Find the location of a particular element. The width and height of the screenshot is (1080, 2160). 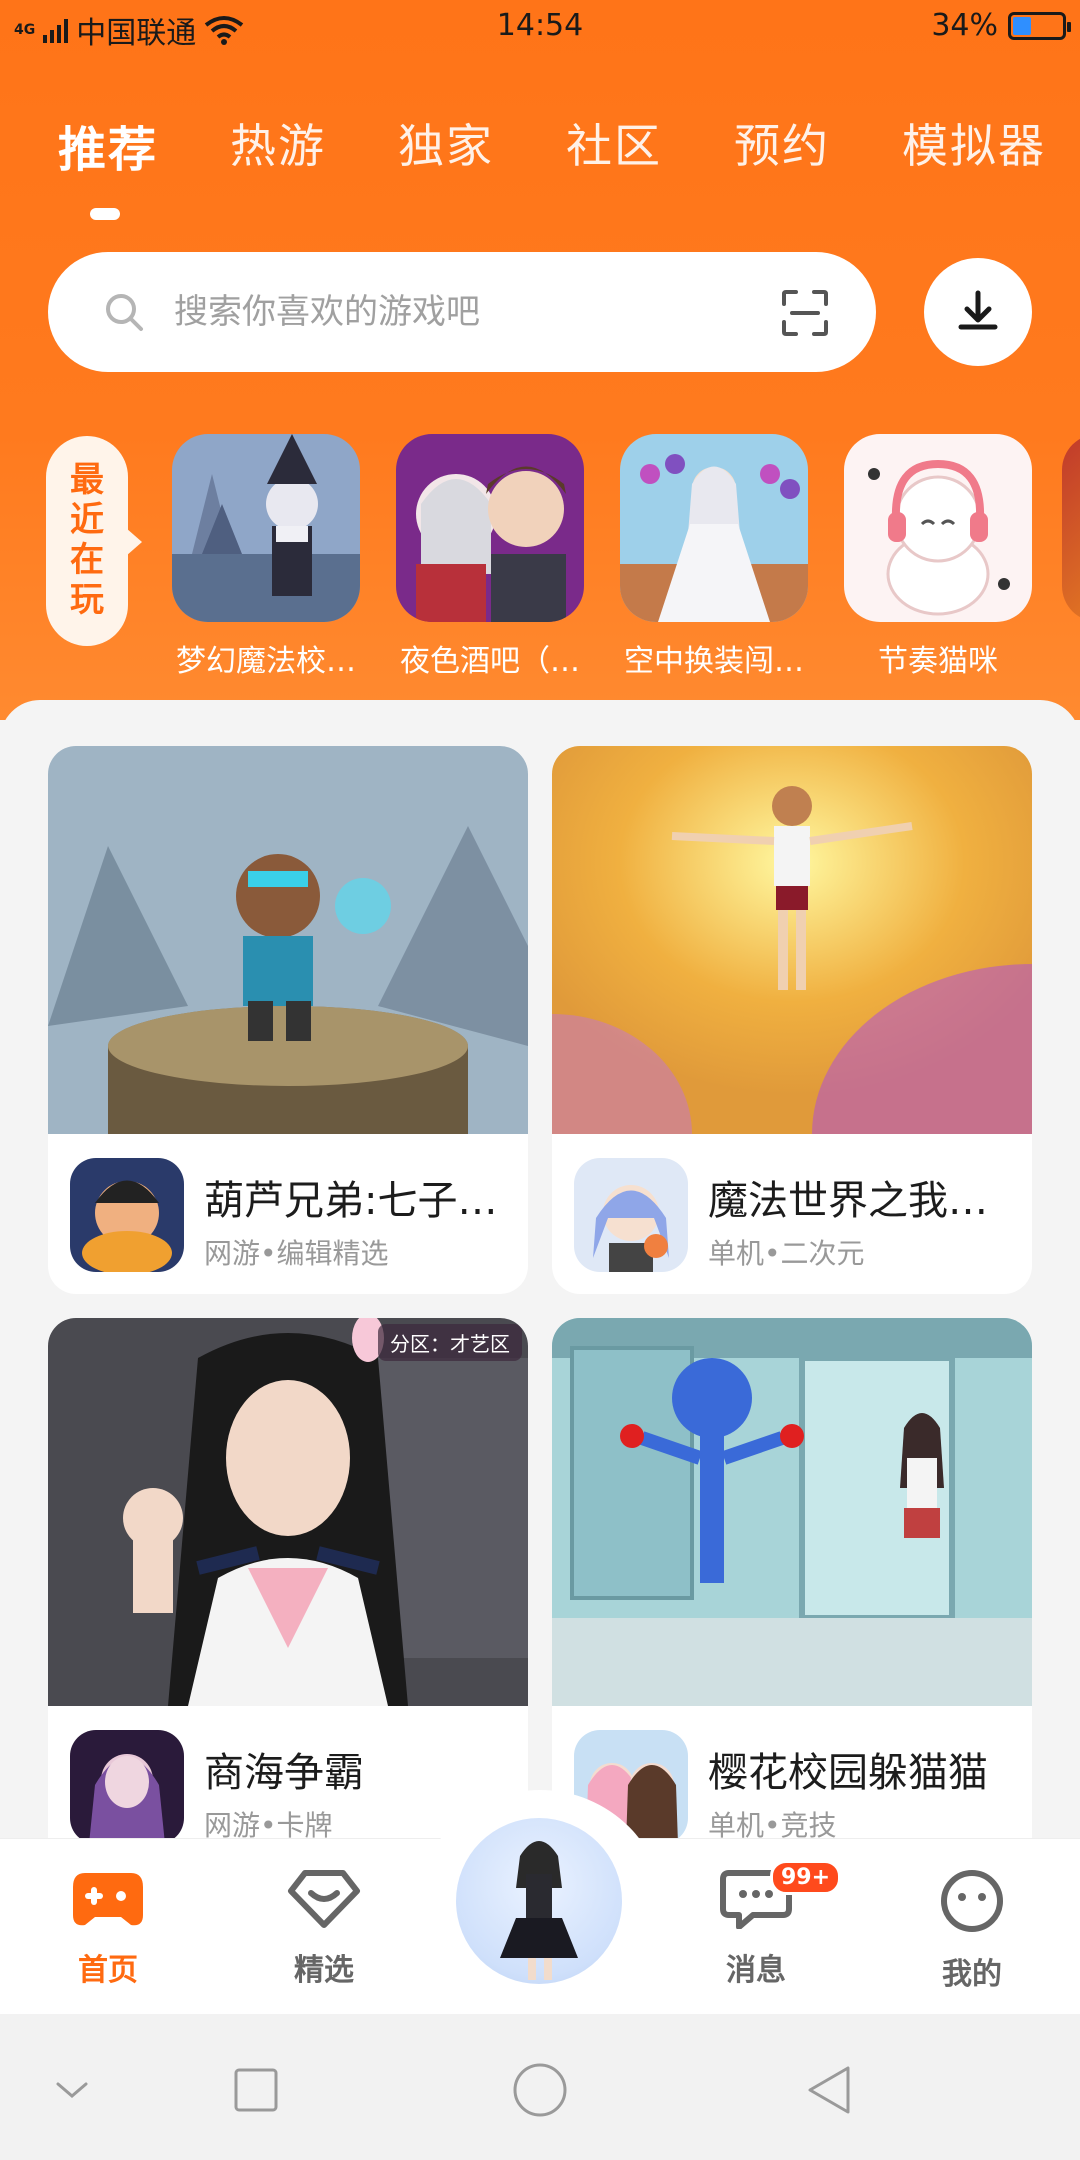

tab-reservation: 预约 is located at coordinates (782, 145).